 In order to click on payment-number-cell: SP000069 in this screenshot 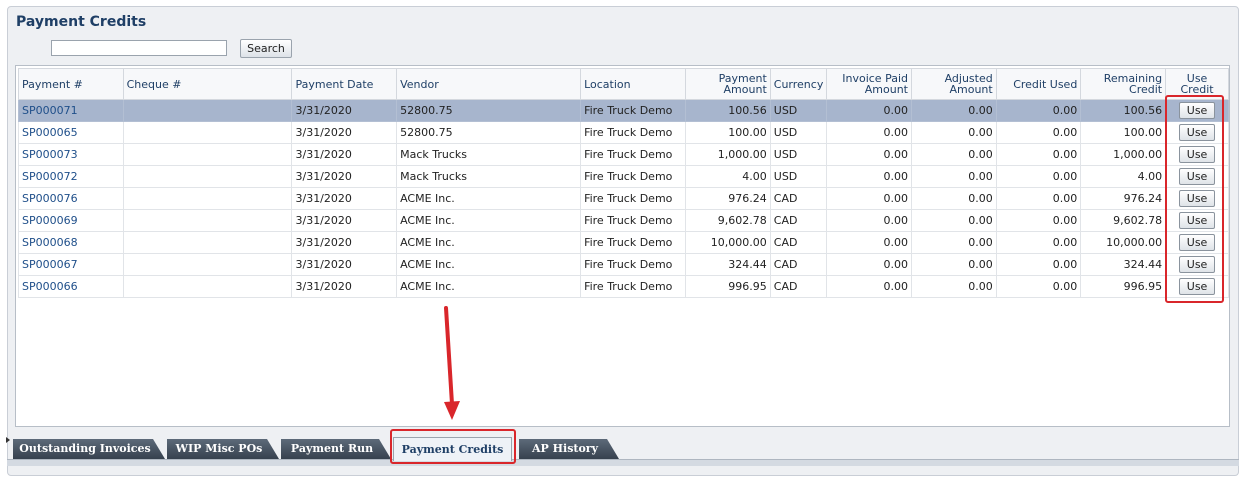, I will do `click(71, 220)`.